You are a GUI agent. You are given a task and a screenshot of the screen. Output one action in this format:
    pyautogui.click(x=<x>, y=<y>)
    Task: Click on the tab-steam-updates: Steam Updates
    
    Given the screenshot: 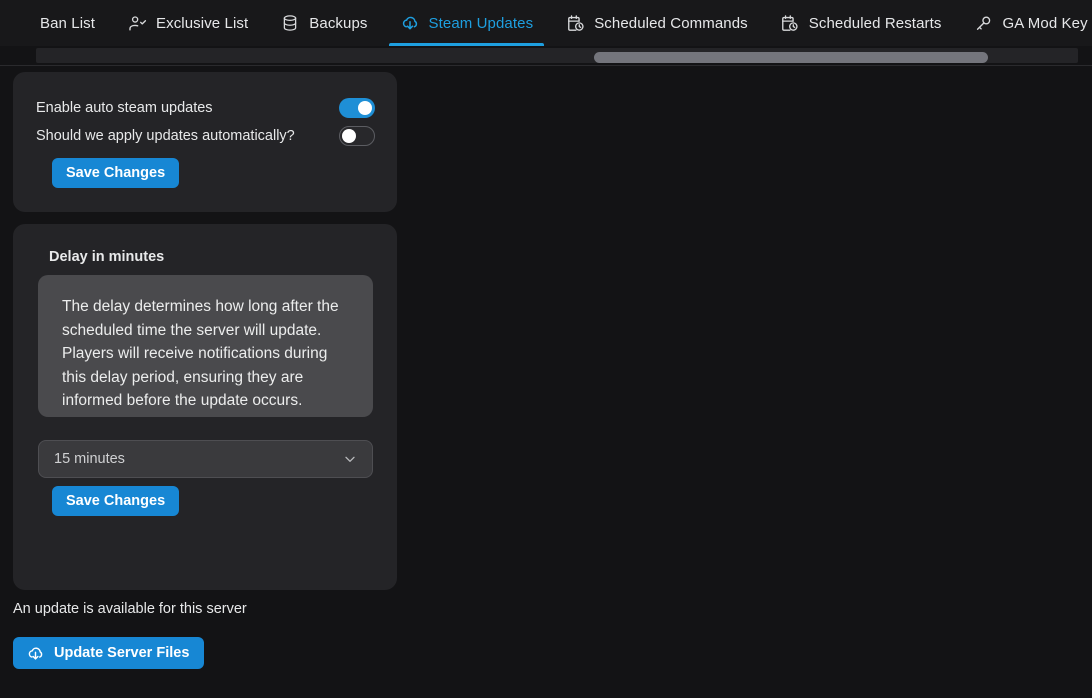 What is the action you would take?
    pyautogui.click(x=467, y=23)
    